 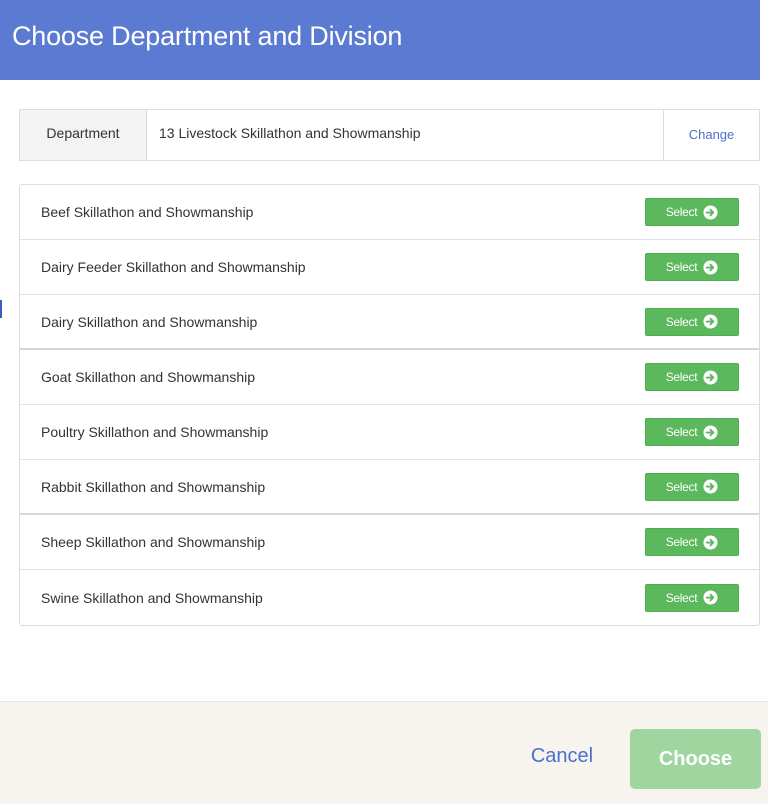 I want to click on choose-button: Choose, so click(x=695, y=759).